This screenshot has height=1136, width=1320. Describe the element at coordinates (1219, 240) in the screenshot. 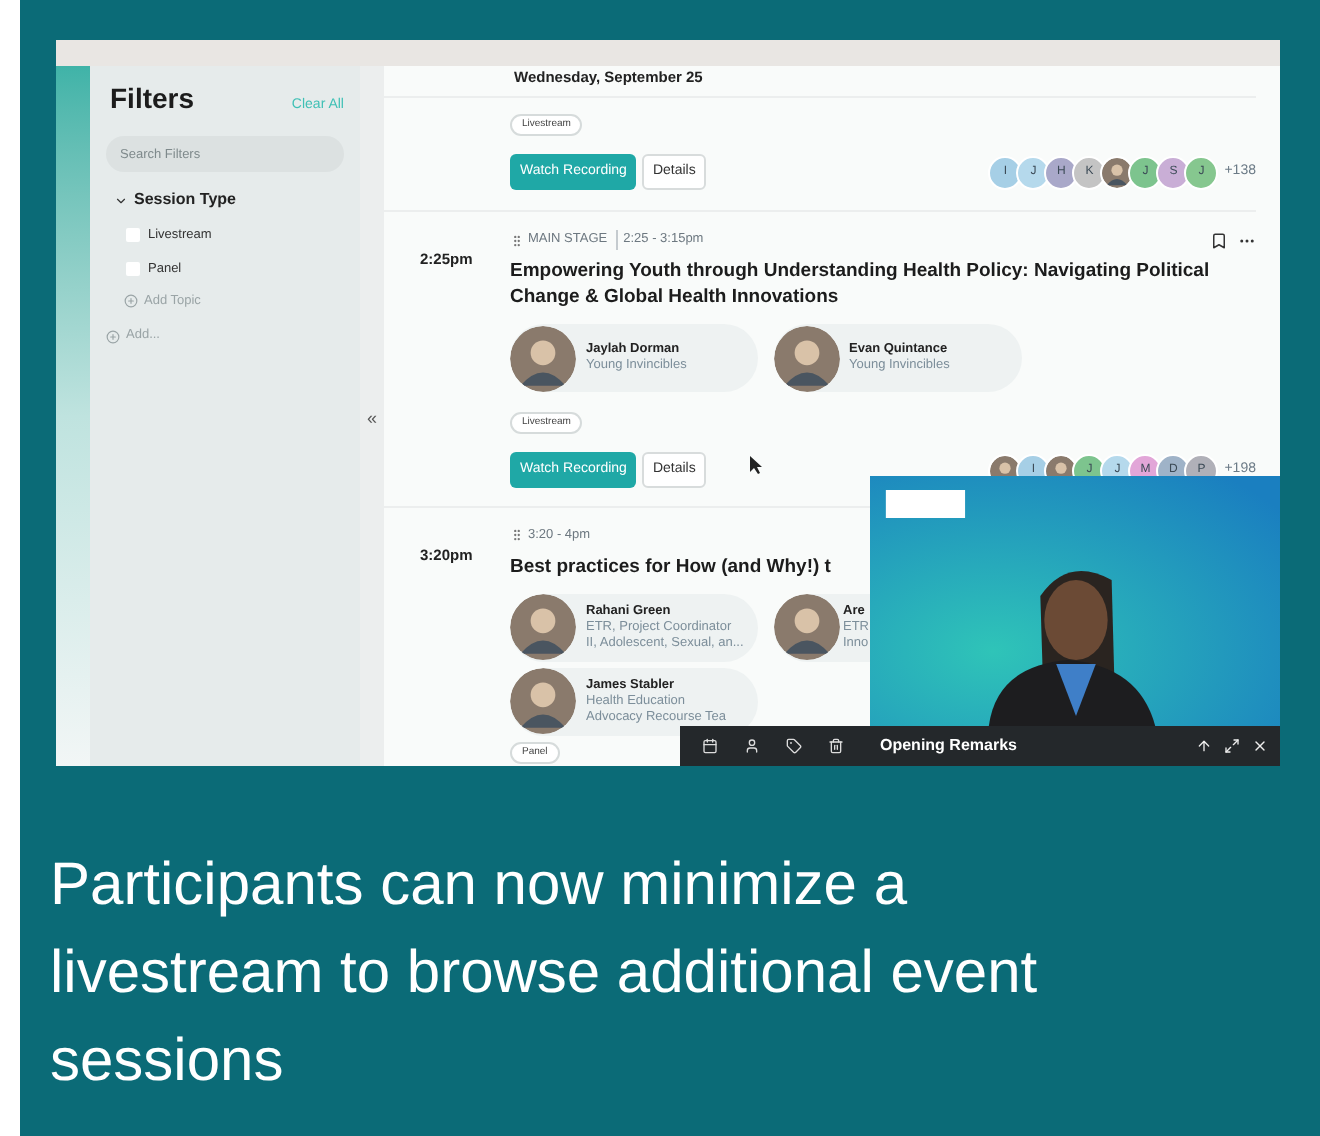

I see `bookmark-icon` at that location.